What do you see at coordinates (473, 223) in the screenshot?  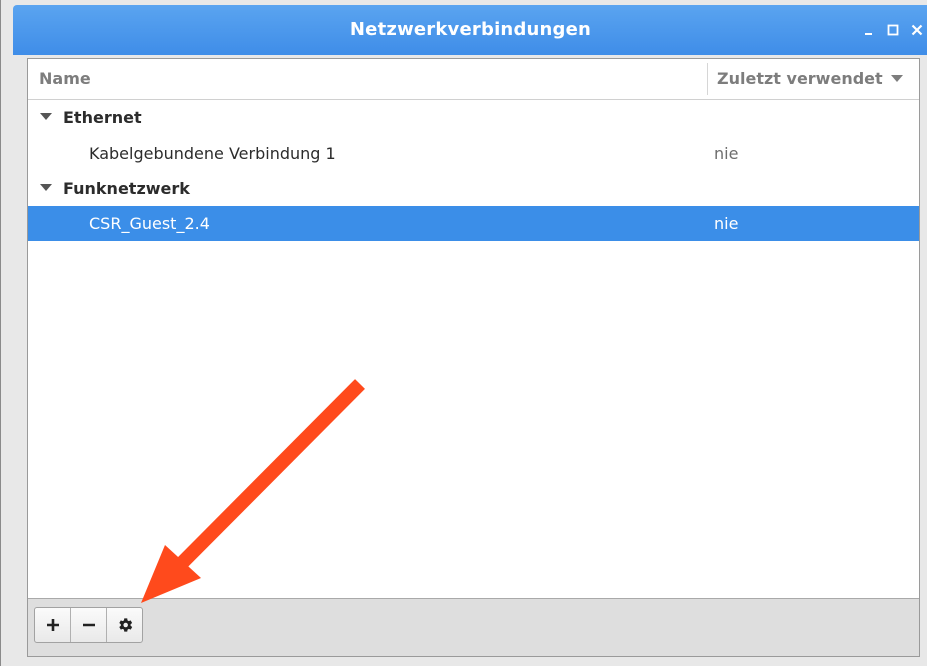 I see `connection-row-selected: CSR_Guest_2.4 nie` at bounding box center [473, 223].